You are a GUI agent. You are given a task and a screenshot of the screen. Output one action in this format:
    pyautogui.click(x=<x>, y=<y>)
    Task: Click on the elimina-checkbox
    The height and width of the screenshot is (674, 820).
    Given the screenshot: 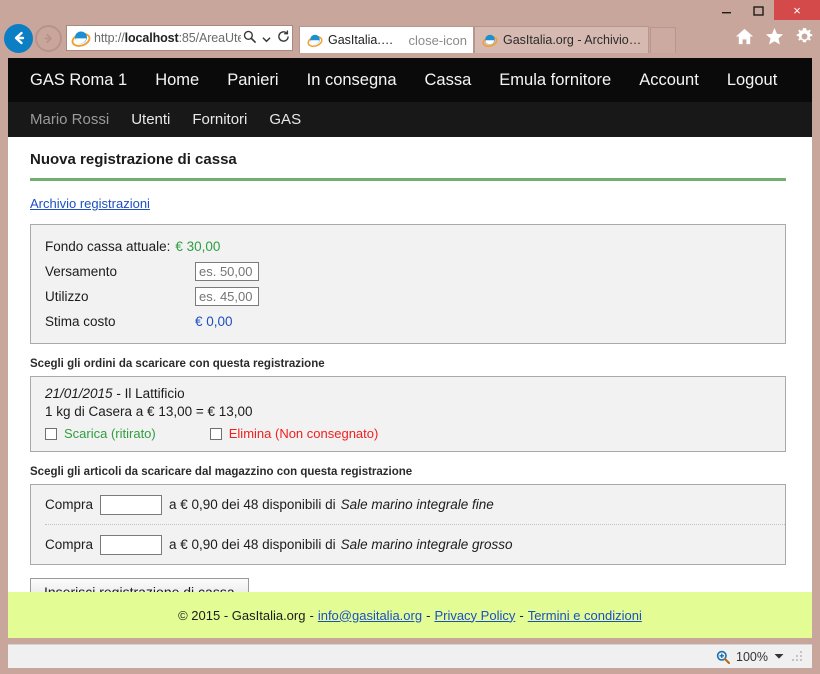 What is the action you would take?
    pyautogui.click(x=215, y=433)
    